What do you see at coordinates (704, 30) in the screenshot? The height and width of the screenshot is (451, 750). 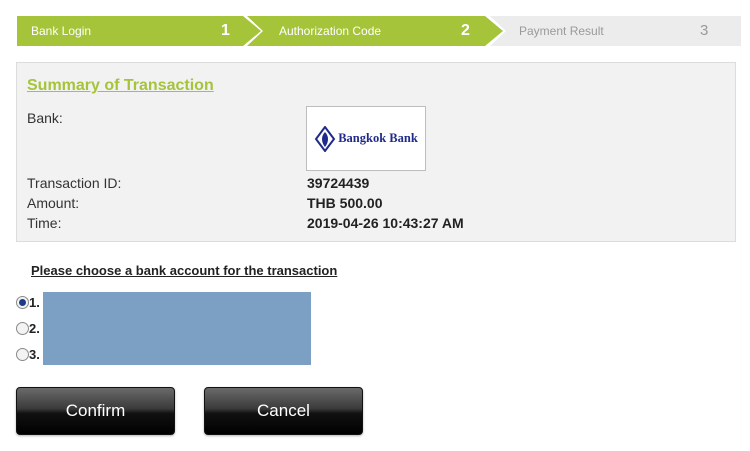 I see `step-number: 3` at bounding box center [704, 30].